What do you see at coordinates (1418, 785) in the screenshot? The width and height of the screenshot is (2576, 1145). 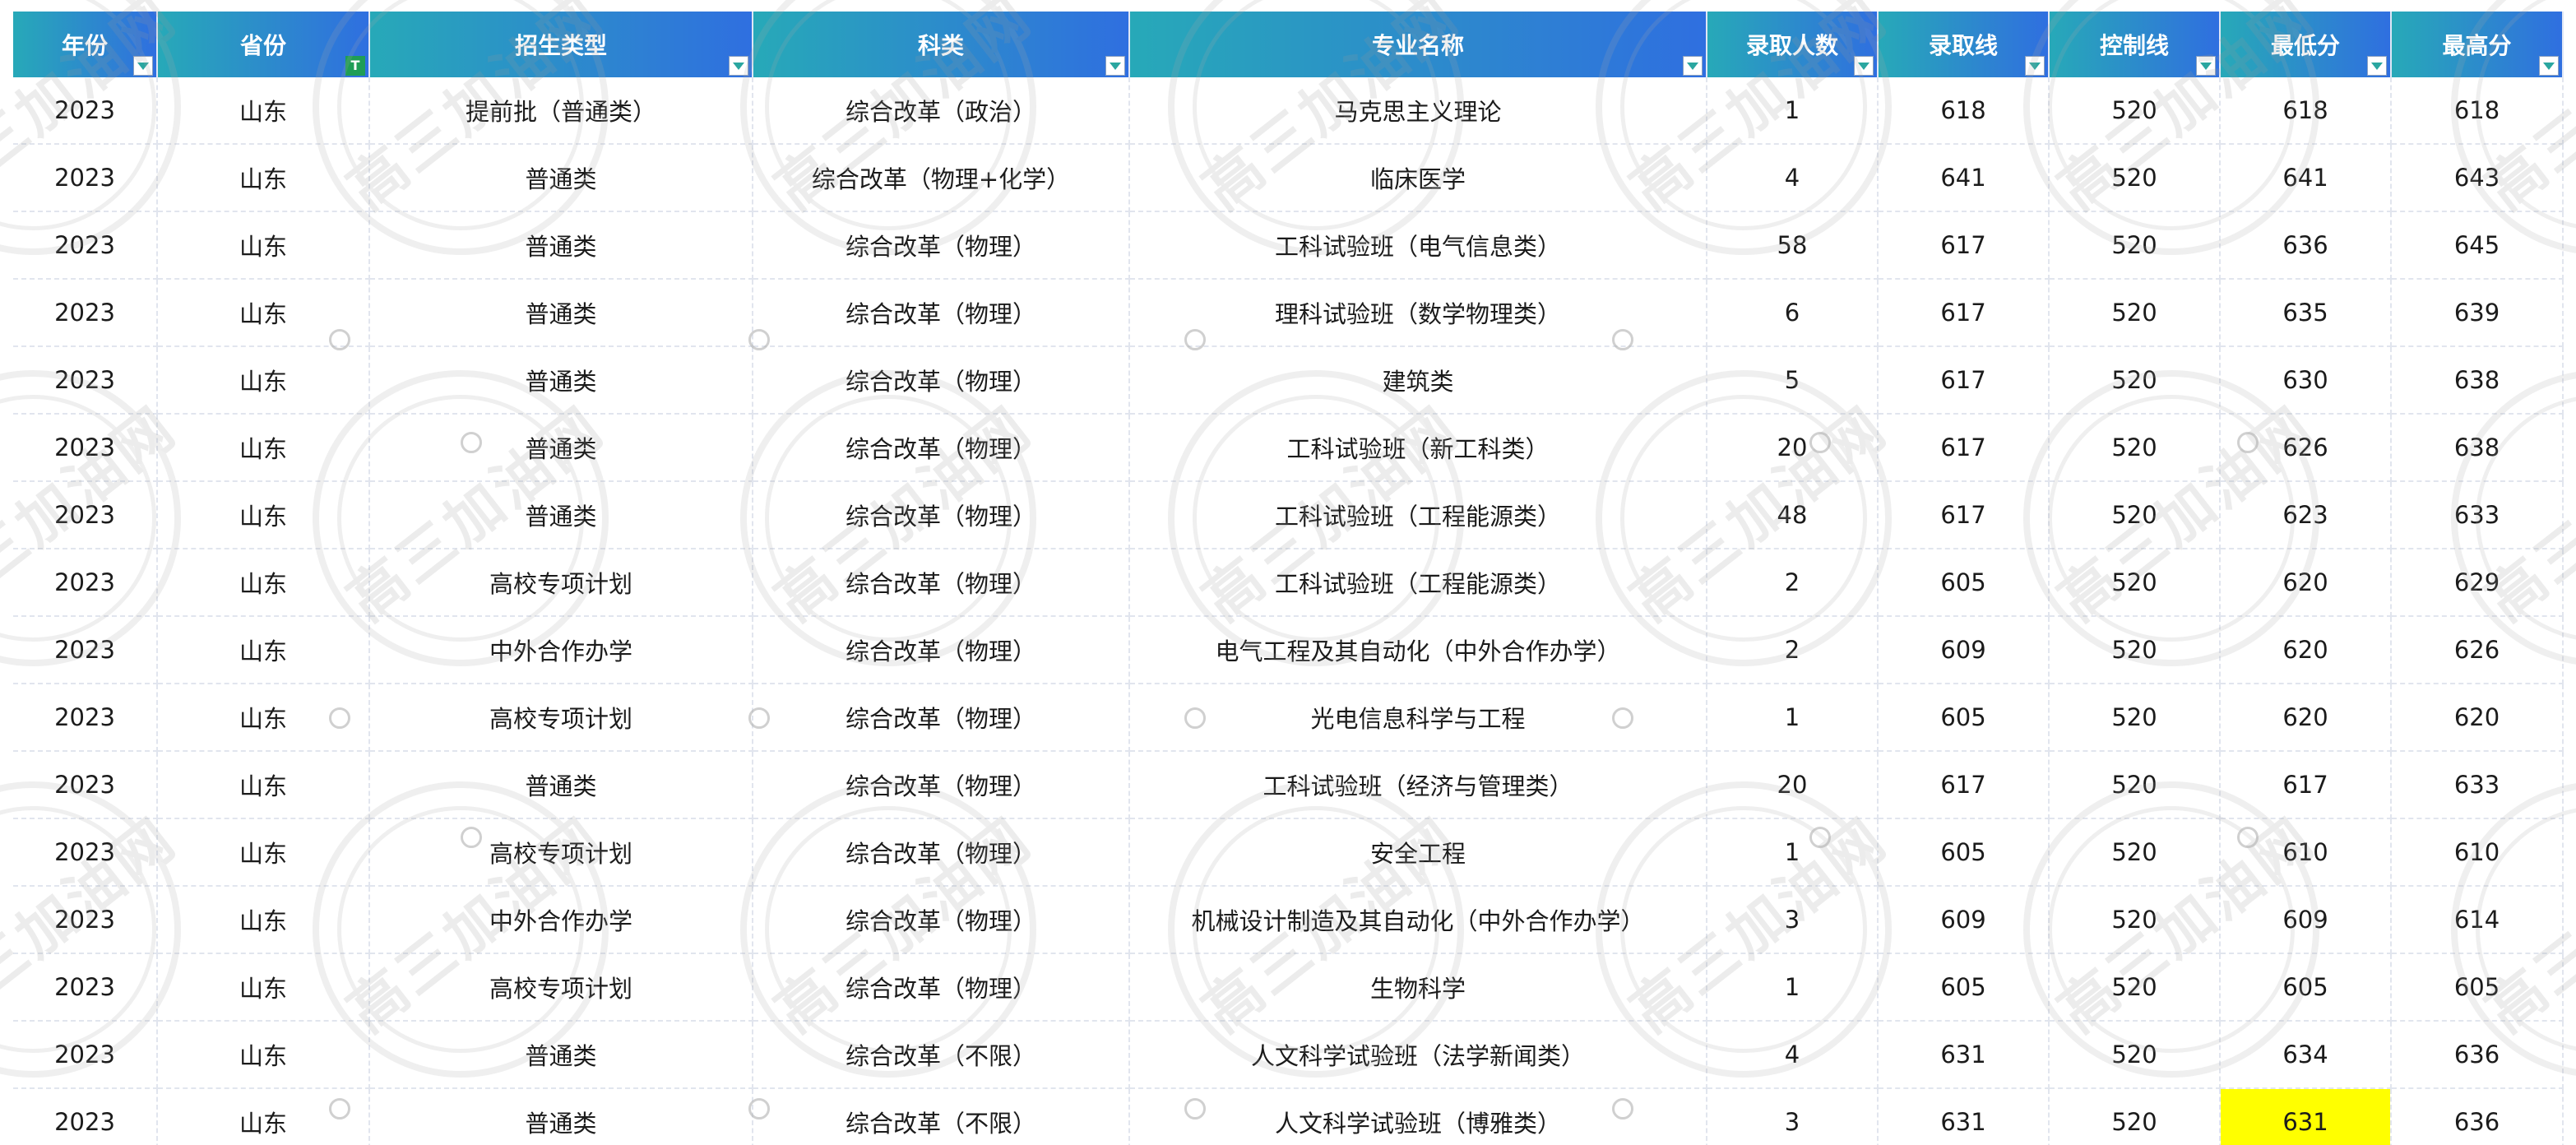 I see `table-cell: 工科试验班（经济与管理类）` at bounding box center [1418, 785].